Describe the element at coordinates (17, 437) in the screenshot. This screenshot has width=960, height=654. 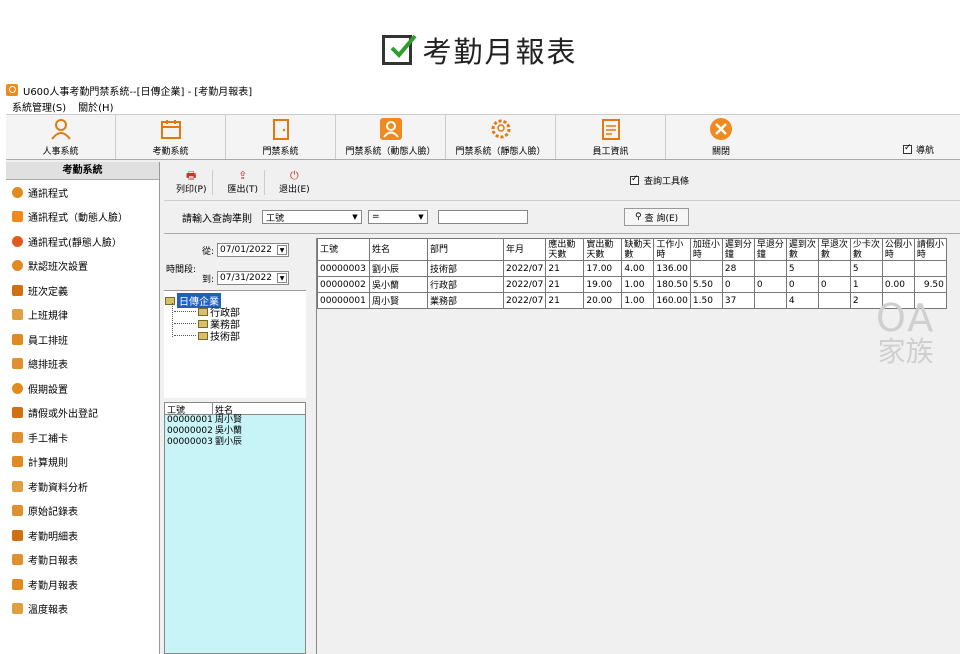
I see `card-icon` at that location.